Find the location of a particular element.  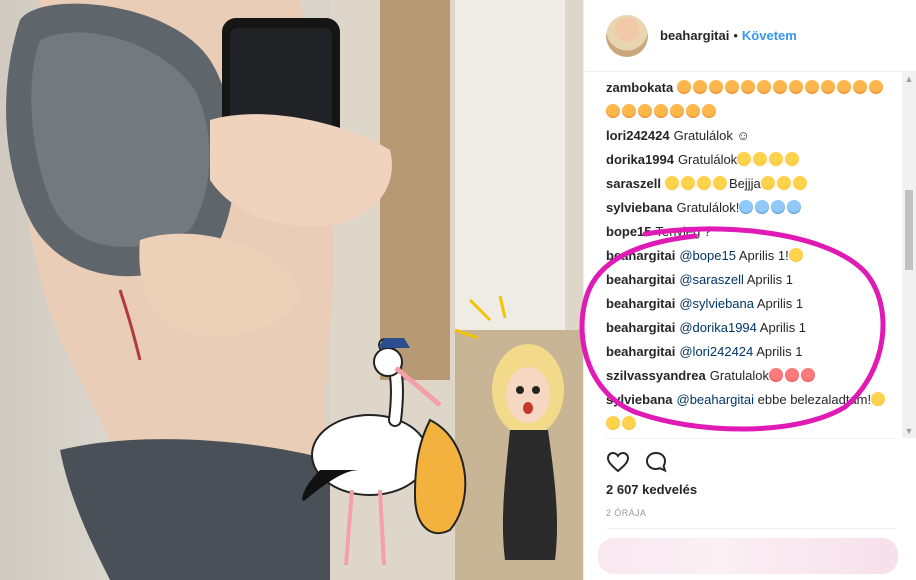

comment-row: dorika1994 Gratulálok is located at coordinates (751, 160).